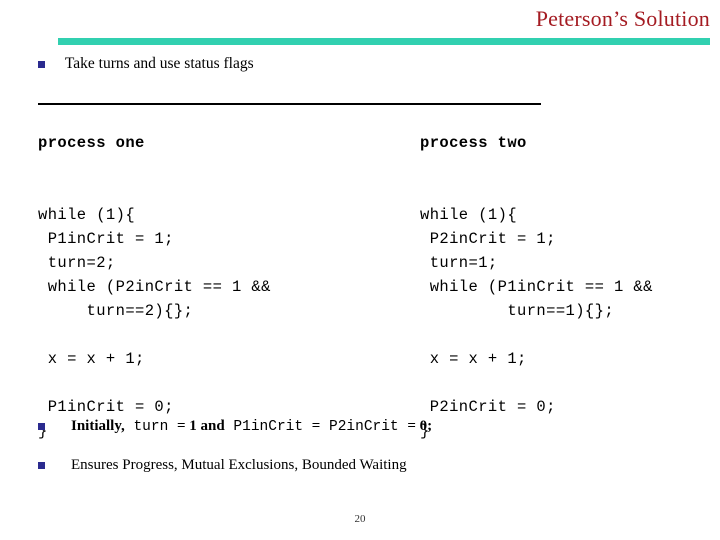  I want to click on code-line: turn=2;, so click(77, 263).